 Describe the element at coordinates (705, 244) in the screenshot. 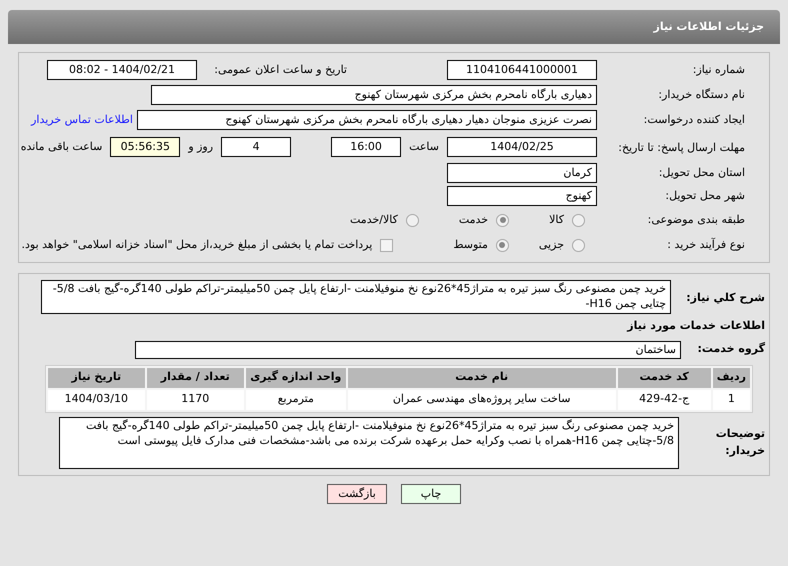

I see `field-label: نوع فرآیند خرید :` at that location.